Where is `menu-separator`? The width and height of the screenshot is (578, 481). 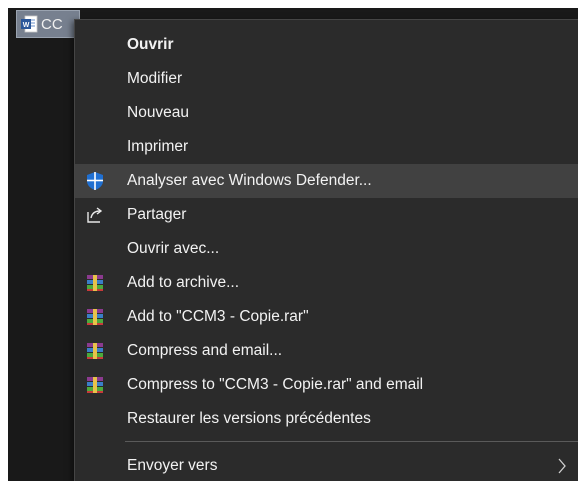 menu-separator is located at coordinates (351, 441).